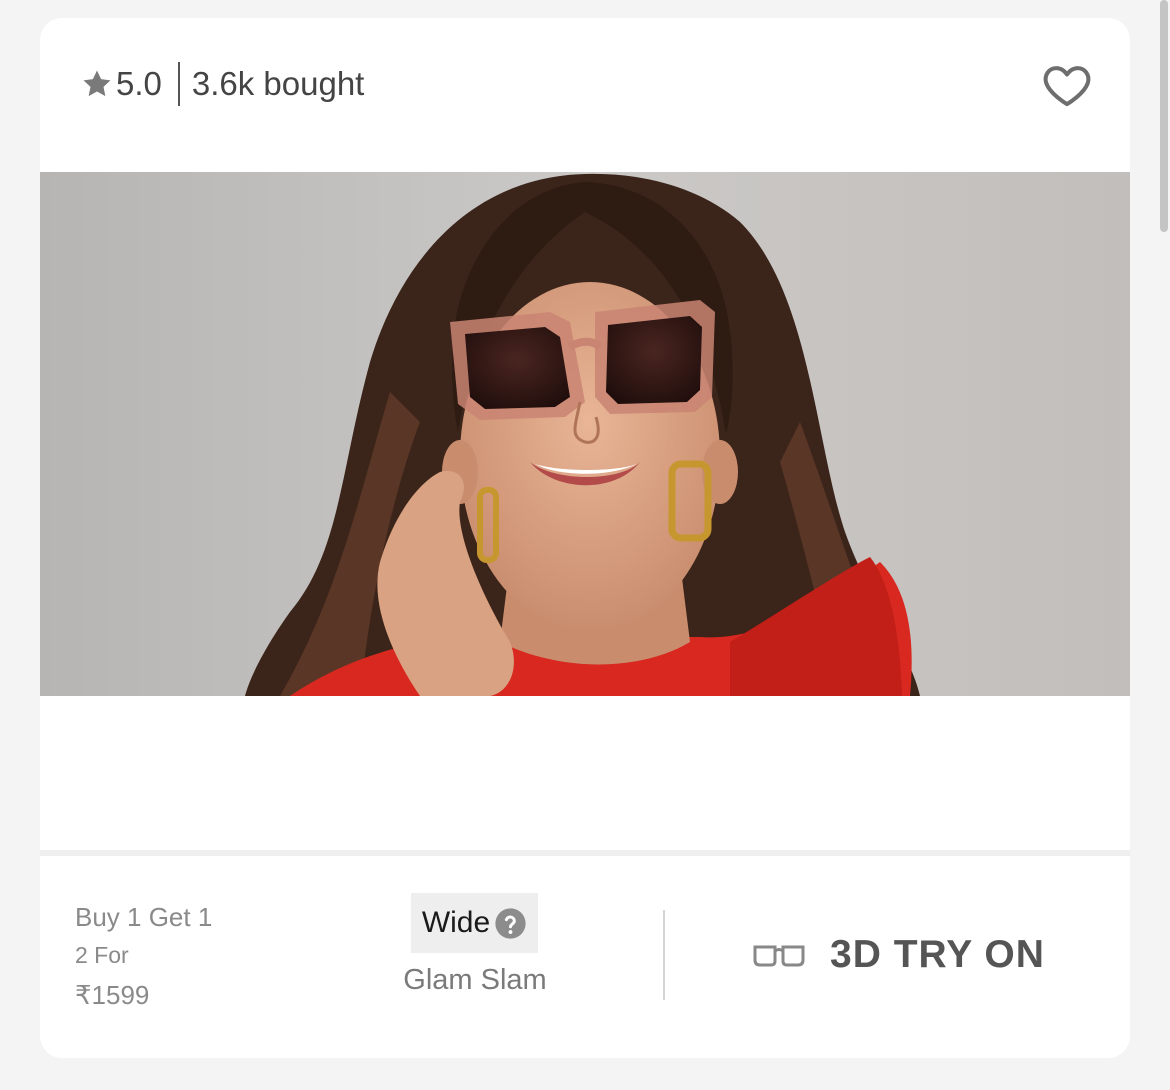 The width and height of the screenshot is (1170, 1090). I want to click on question-icon, so click(510, 923).